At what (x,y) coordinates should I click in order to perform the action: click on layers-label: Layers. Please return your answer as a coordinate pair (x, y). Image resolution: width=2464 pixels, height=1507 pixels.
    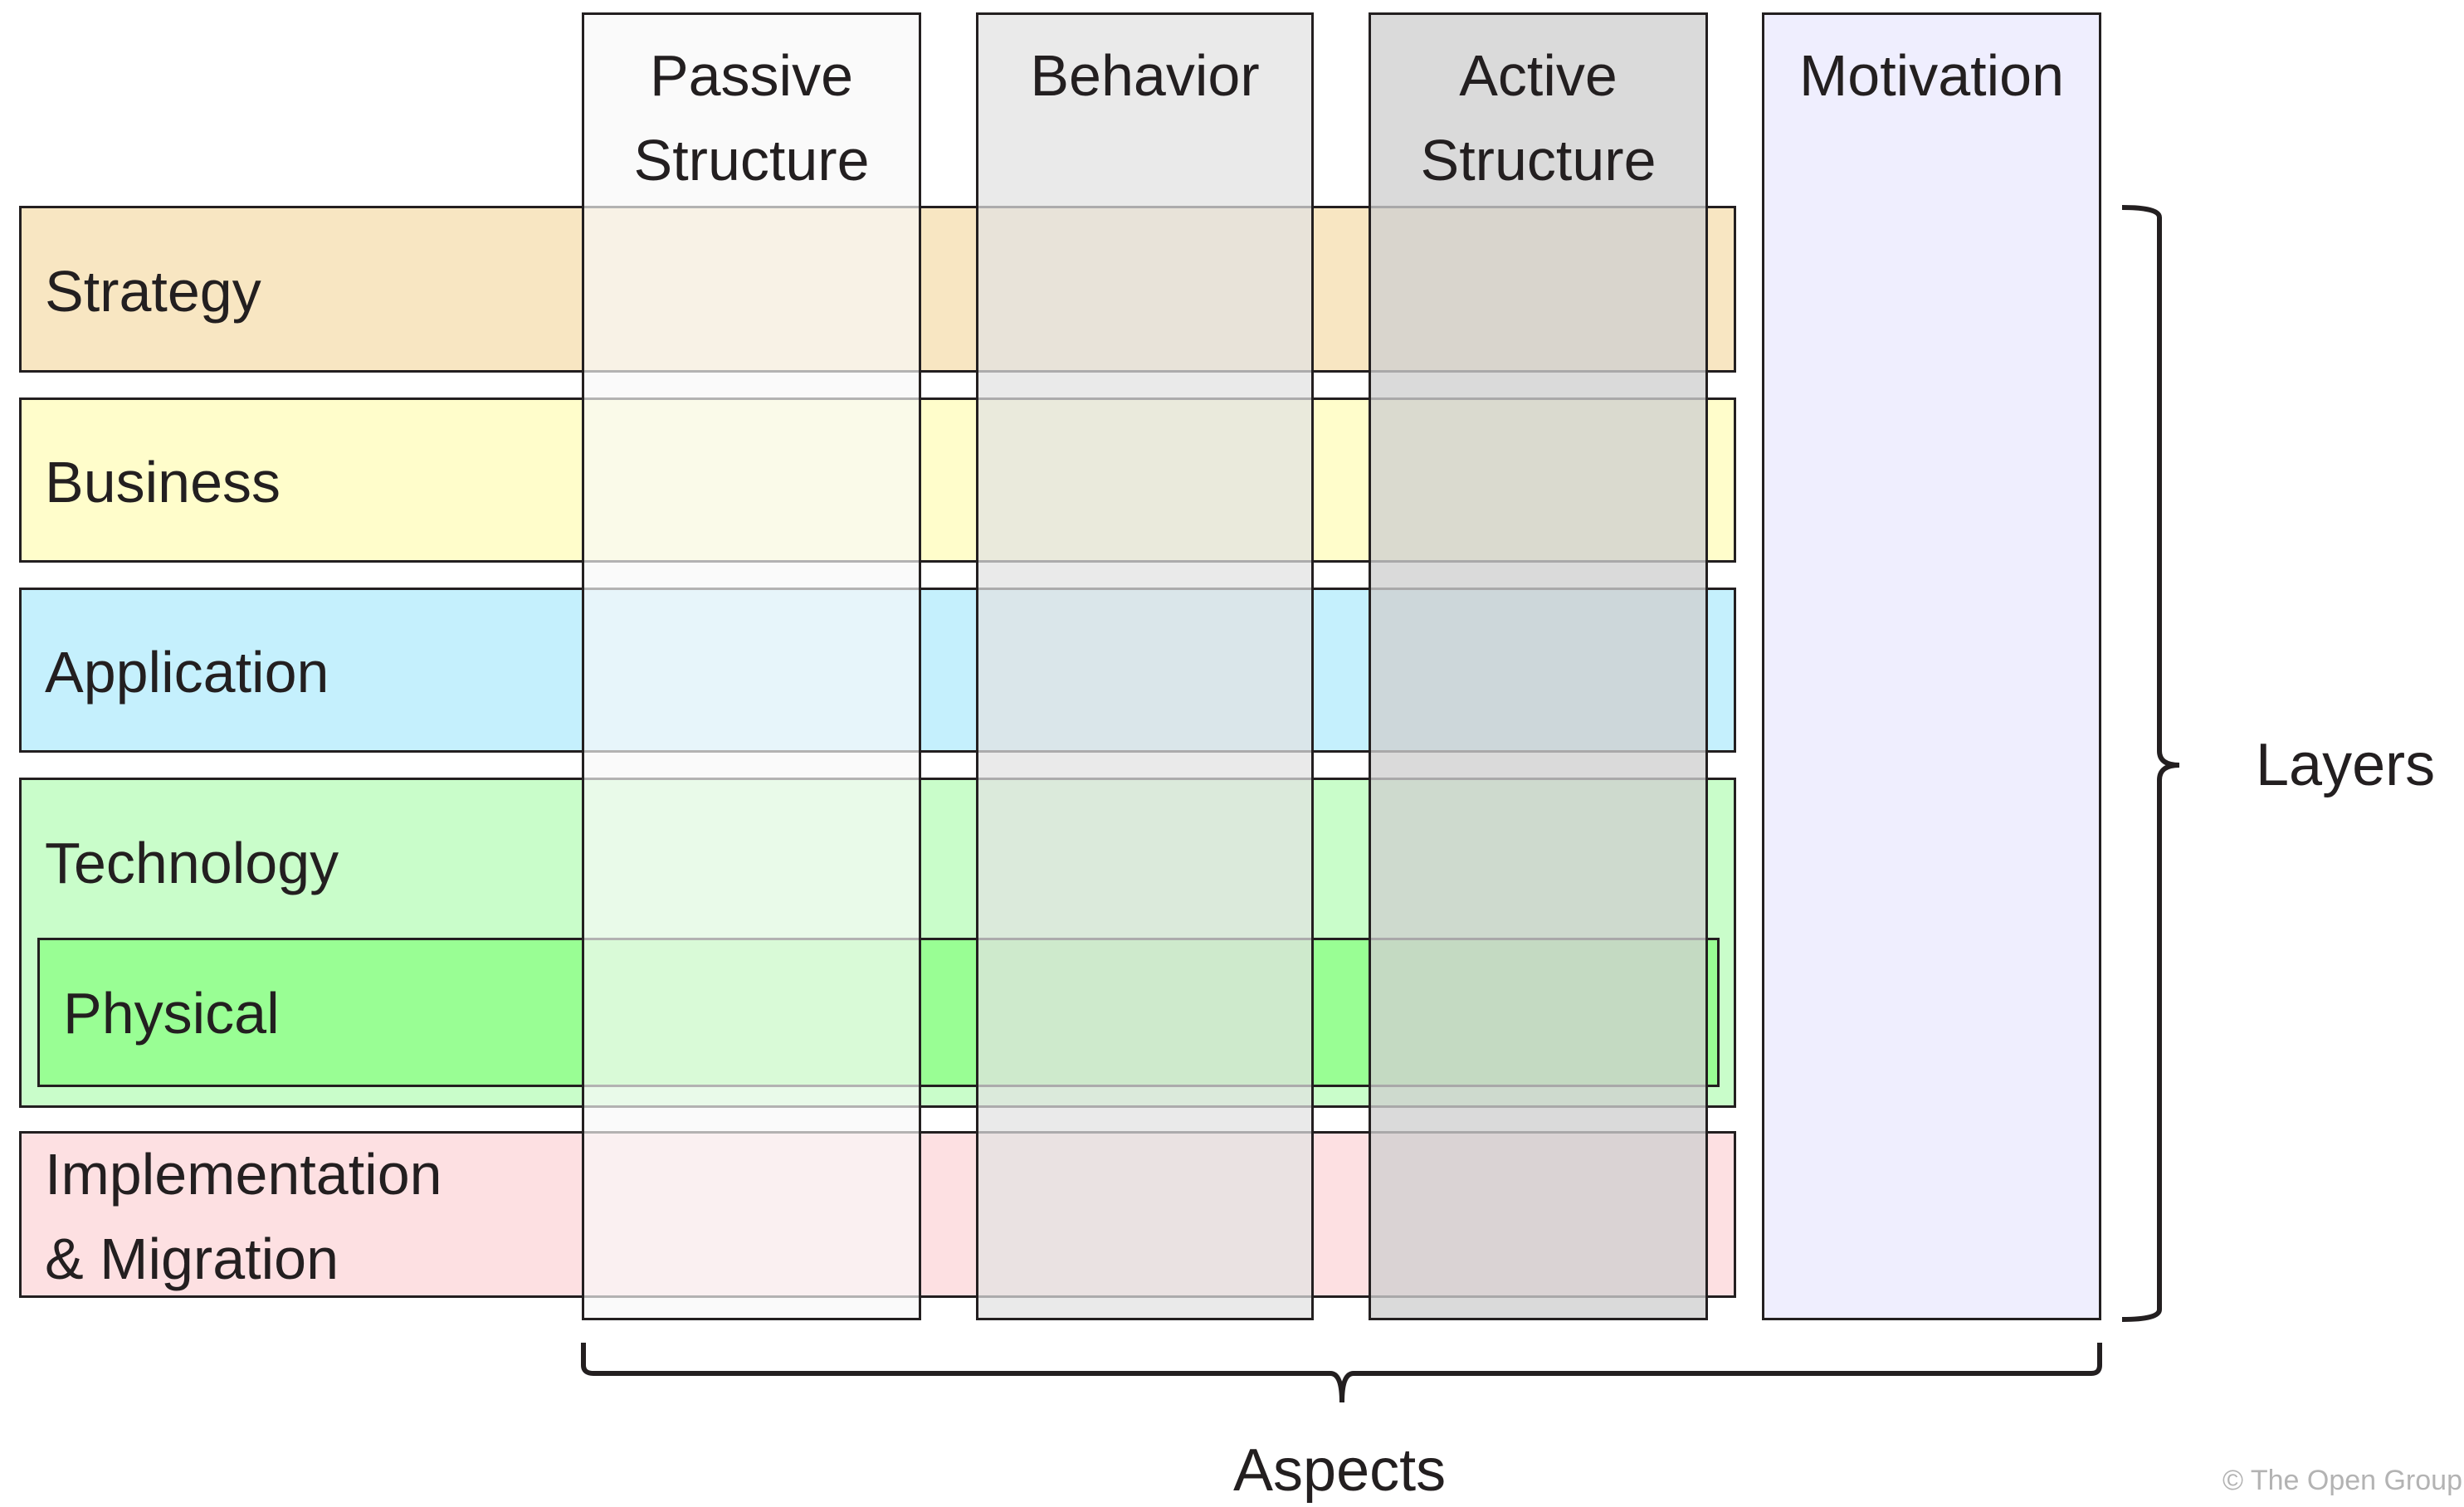
    Looking at the image, I should click on (2346, 765).